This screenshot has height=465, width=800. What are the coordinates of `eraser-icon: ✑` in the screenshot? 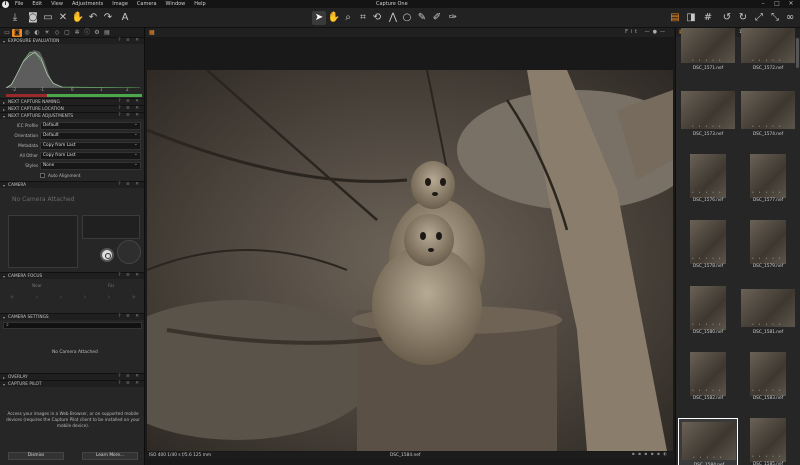 It's located at (453, 18).